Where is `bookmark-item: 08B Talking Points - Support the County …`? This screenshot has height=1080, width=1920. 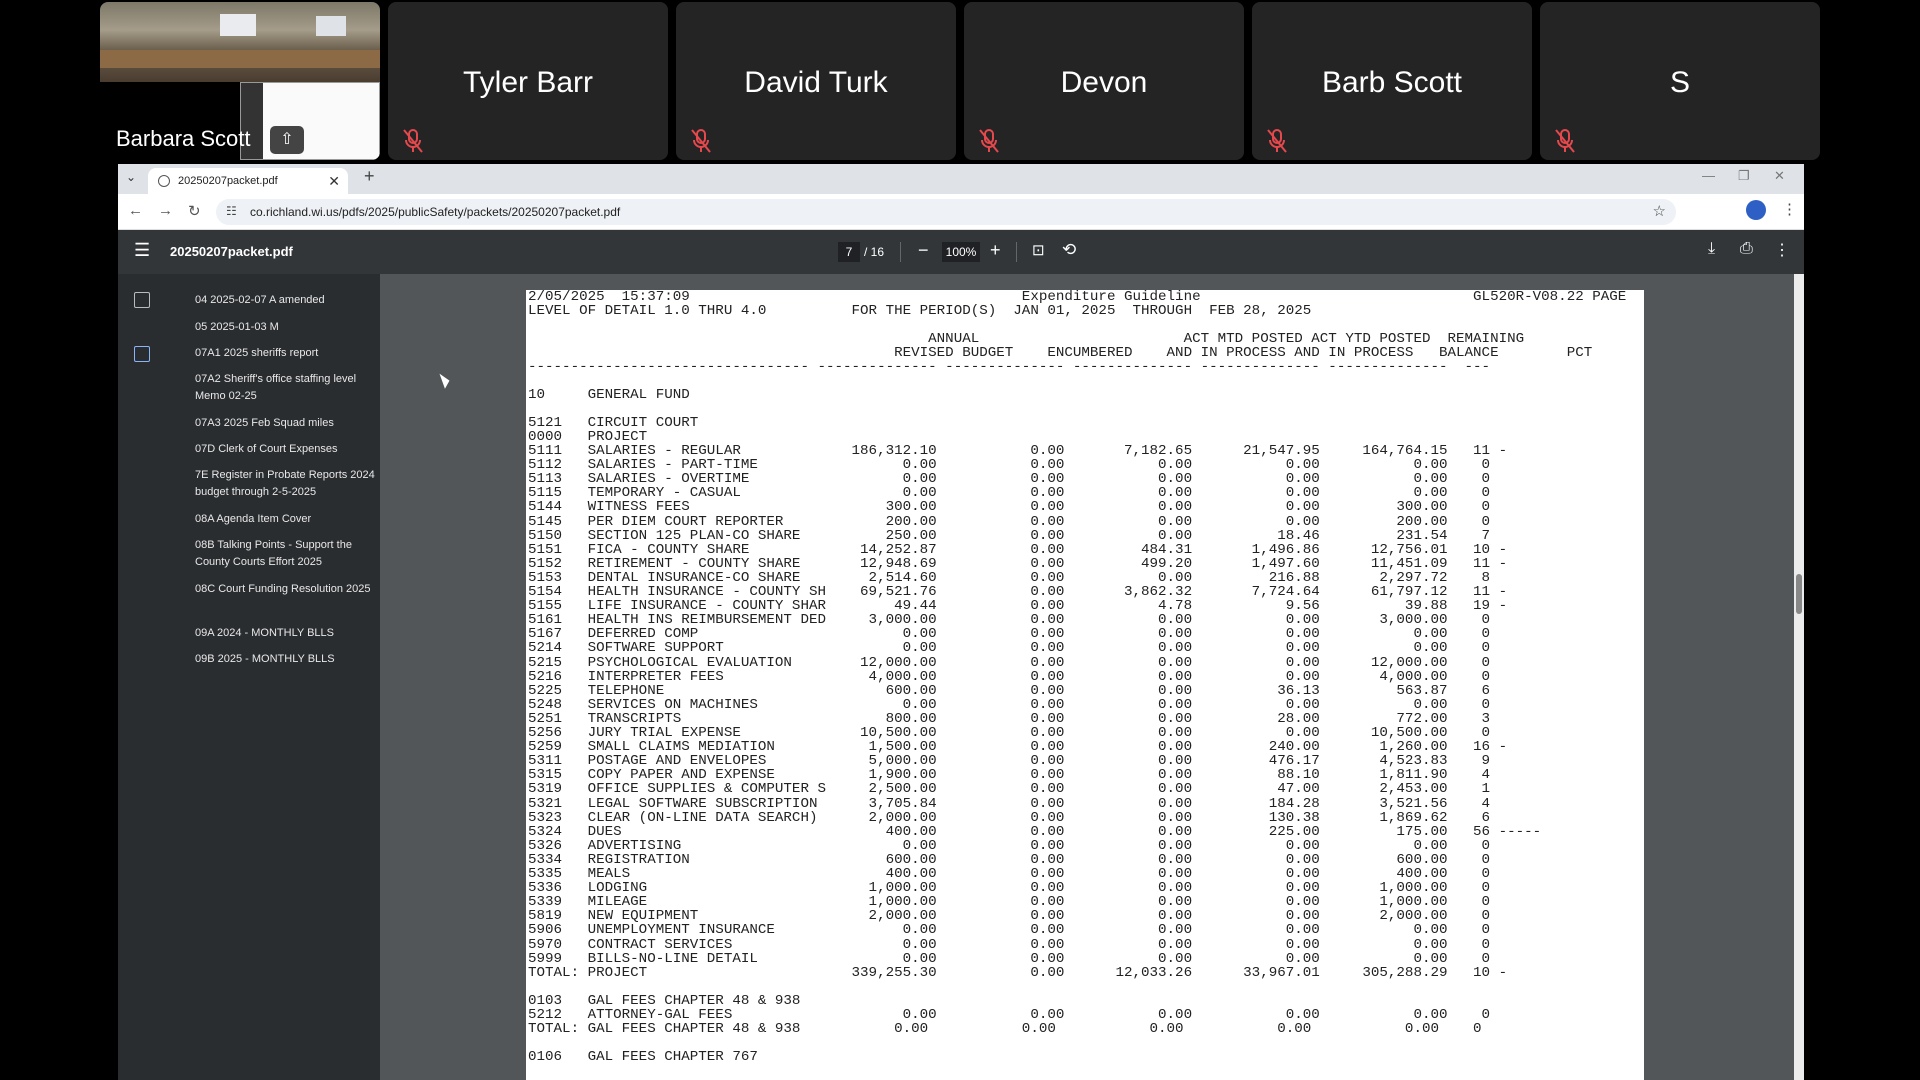
bookmark-item: 08B Talking Points - Support the County … is located at coordinates (285, 554).